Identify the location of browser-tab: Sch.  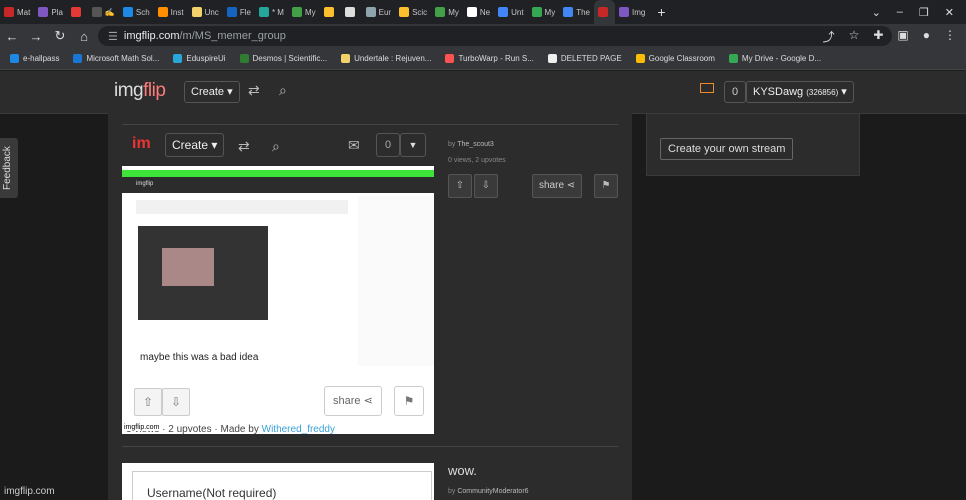
(136, 12).